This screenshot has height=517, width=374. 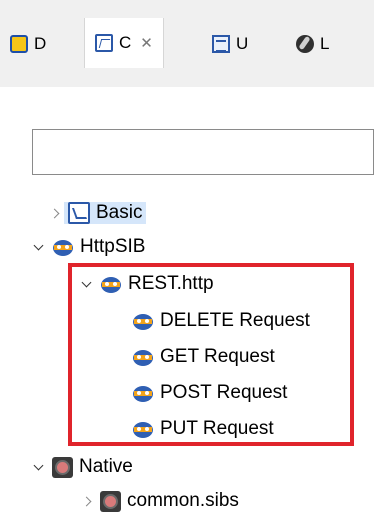 What do you see at coordinates (63, 248) in the screenshot?
I see `sib-icon` at bounding box center [63, 248].